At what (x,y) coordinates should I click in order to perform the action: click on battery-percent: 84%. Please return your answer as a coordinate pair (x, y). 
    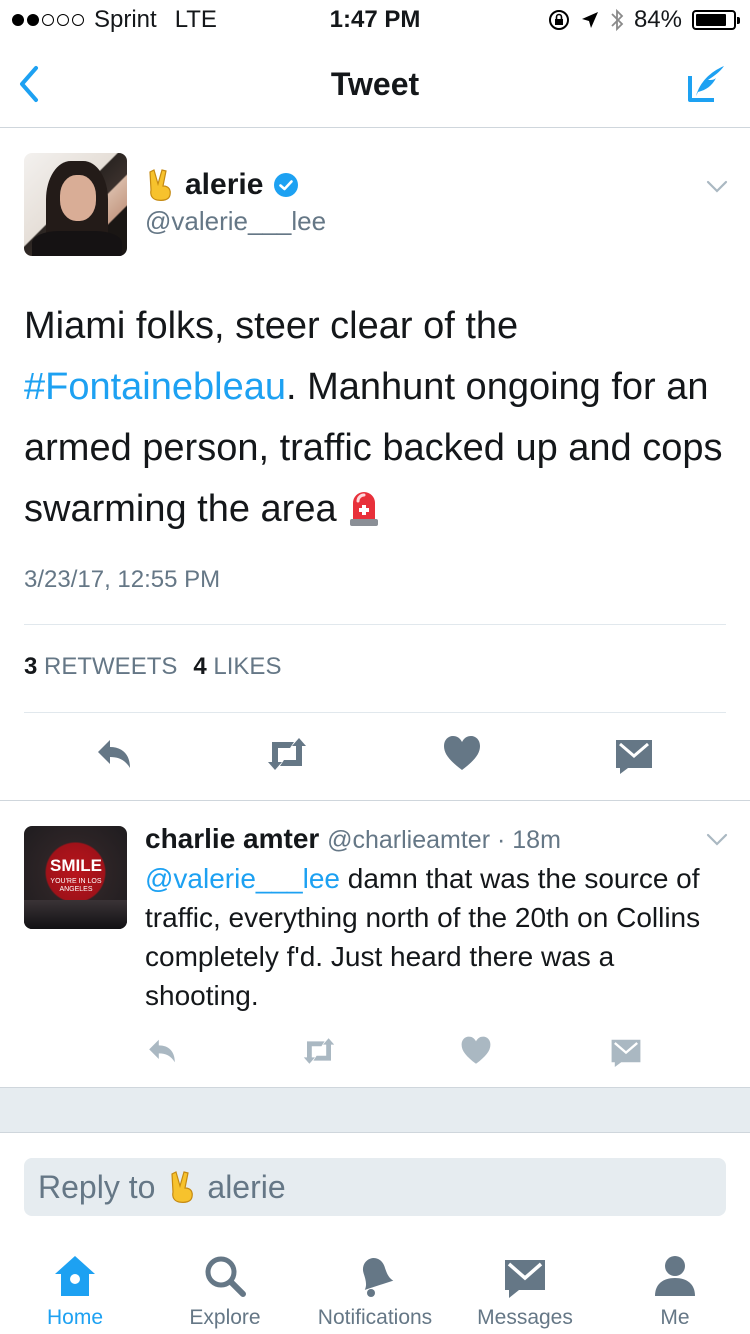
    Looking at the image, I should click on (657, 19).